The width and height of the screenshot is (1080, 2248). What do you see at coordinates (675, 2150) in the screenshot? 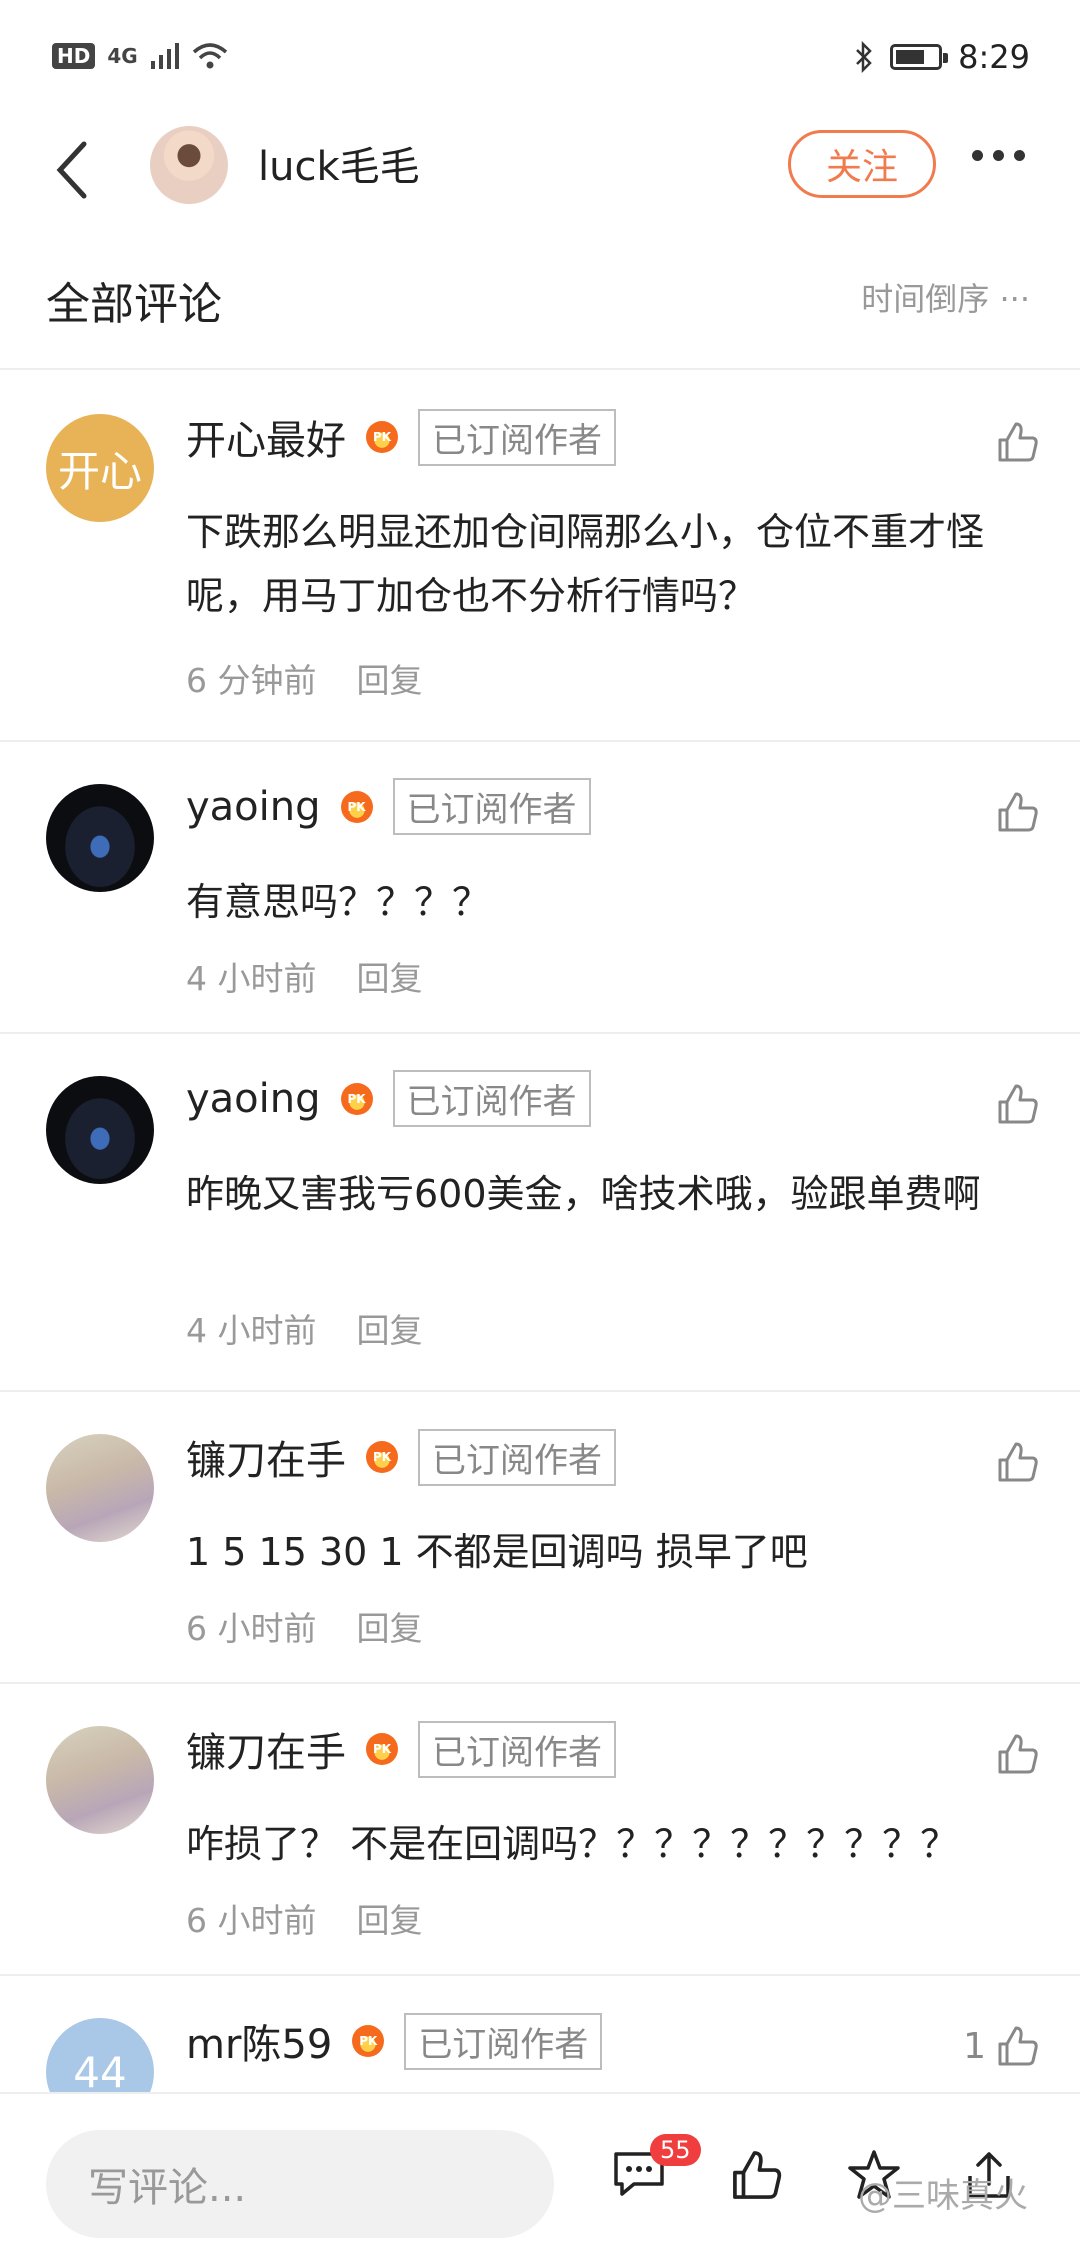
I see `comment-count-badge: 55` at bounding box center [675, 2150].